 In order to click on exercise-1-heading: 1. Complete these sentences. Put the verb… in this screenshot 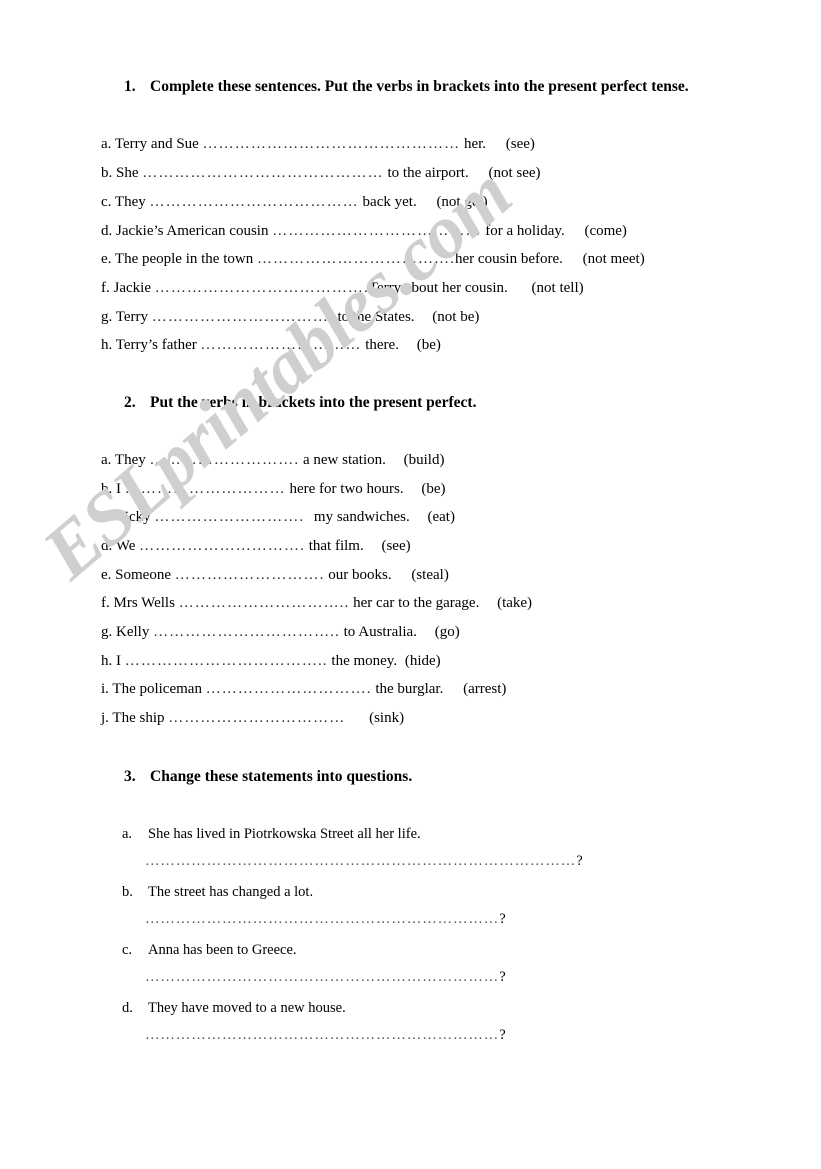, I will do `click(472, 87)`.